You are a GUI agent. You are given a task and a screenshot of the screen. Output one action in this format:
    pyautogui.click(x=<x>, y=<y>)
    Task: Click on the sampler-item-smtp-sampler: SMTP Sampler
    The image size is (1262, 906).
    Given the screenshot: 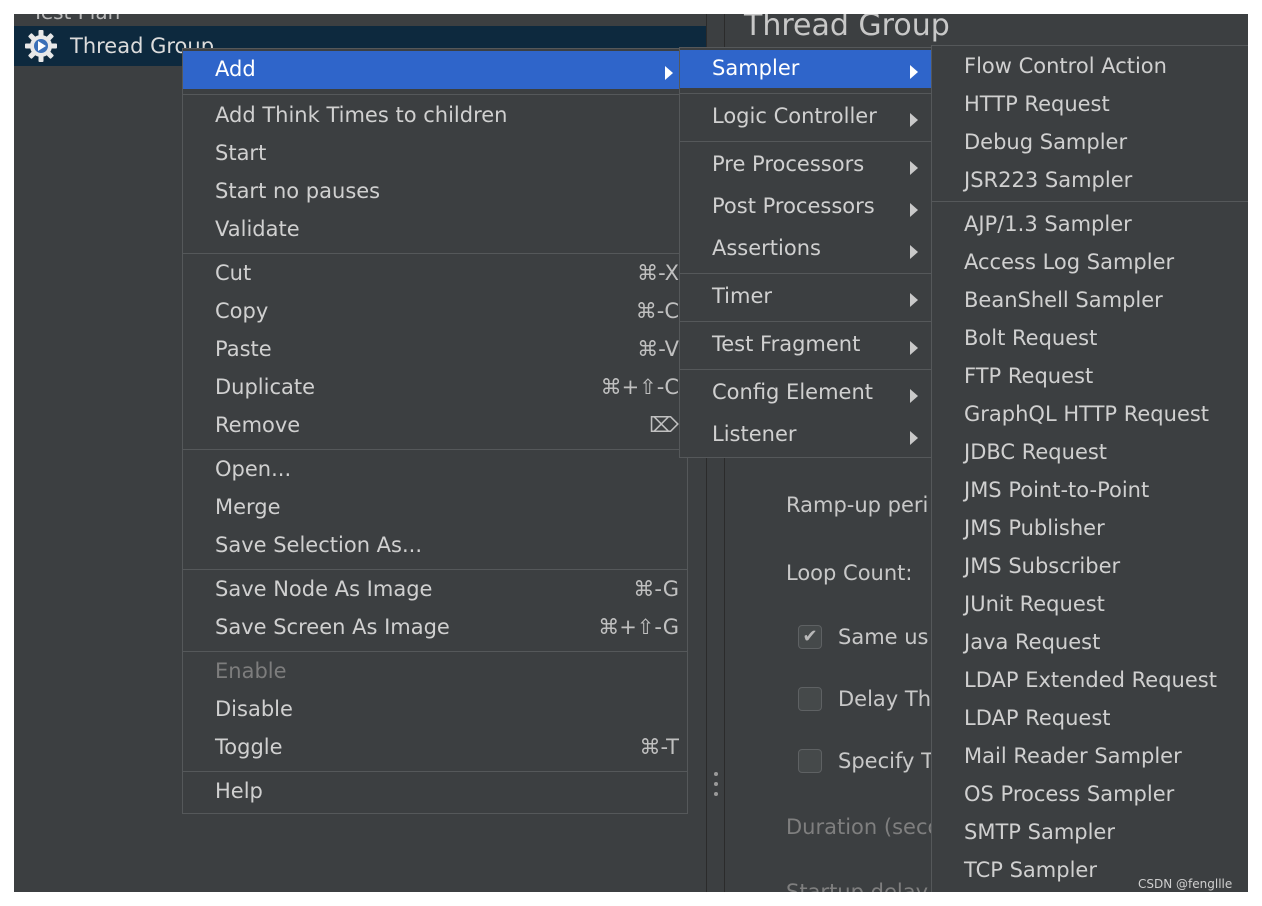 What is the action you would take?
    pyautogui.click(x=1090, y=833)
    